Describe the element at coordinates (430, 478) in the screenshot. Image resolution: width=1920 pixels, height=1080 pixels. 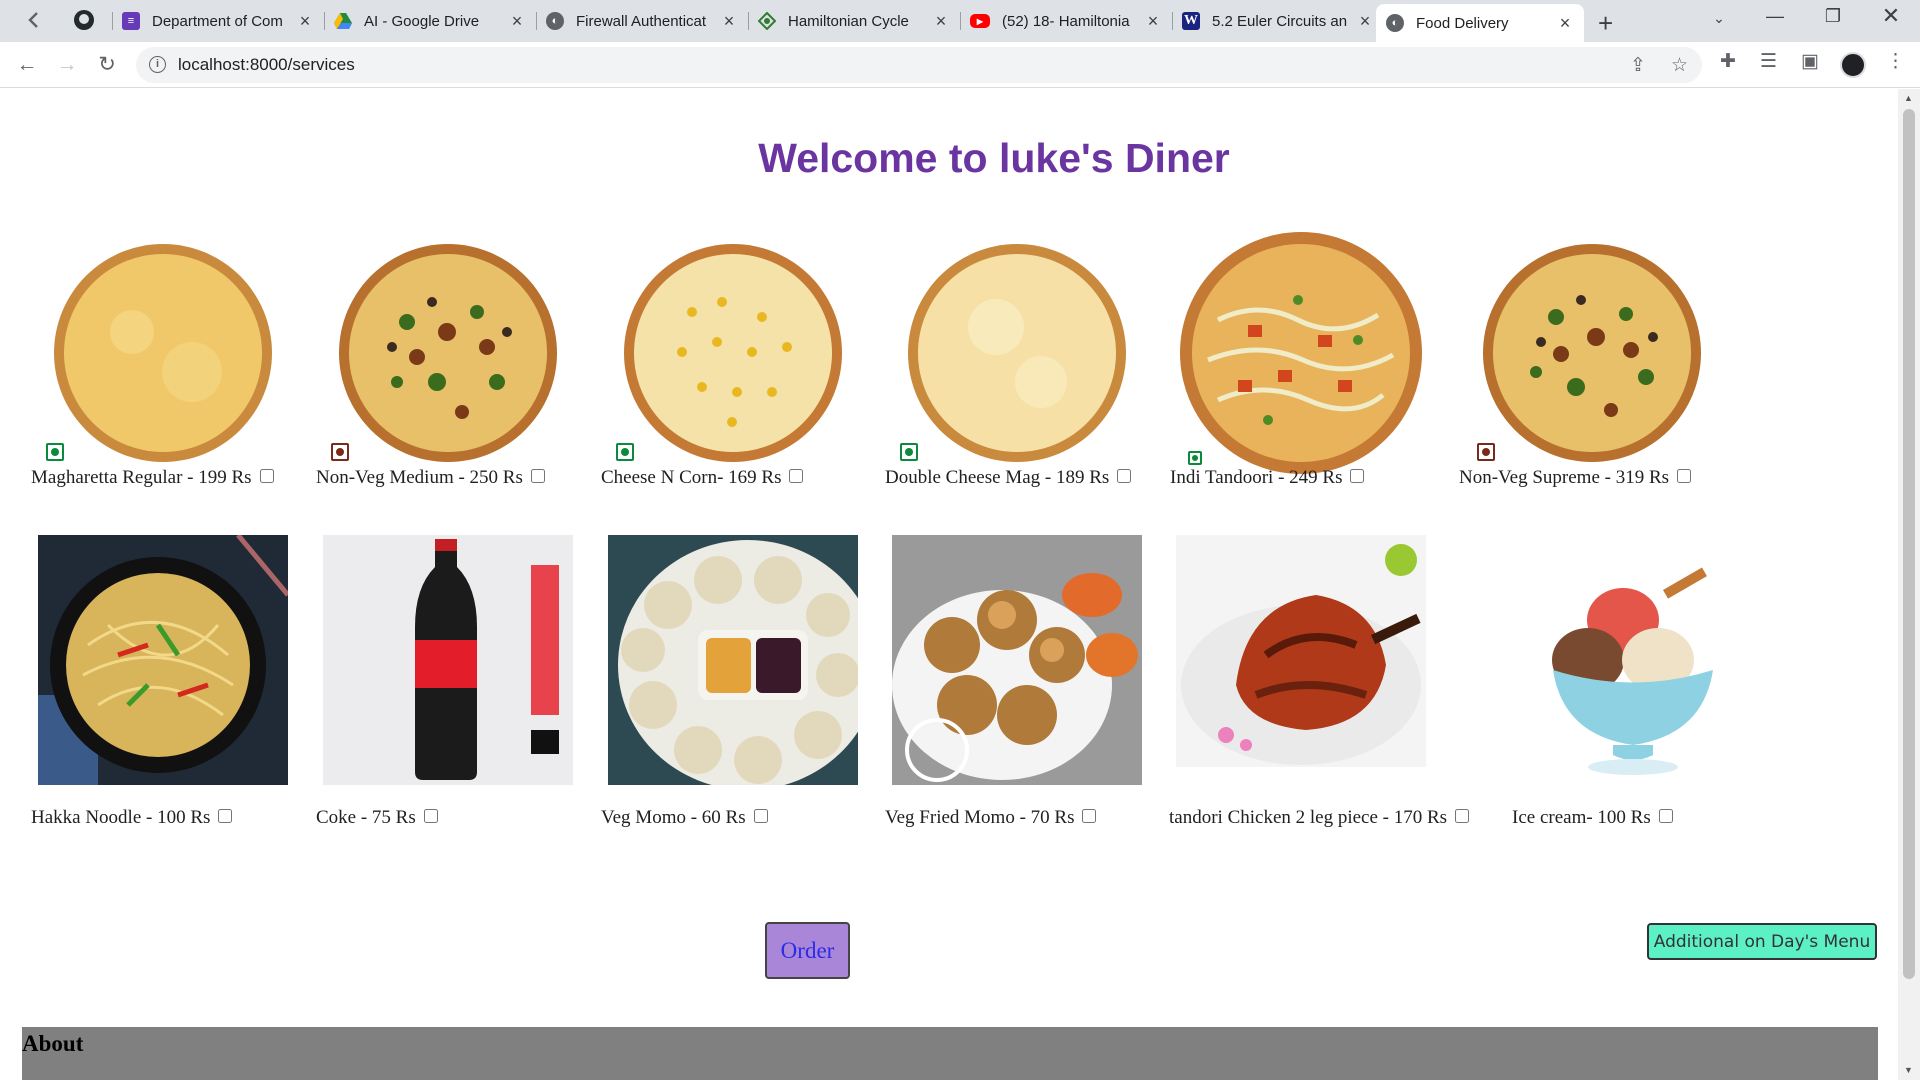
I see `item-label: Non-Veg Medium - 250 Rs` at that location.